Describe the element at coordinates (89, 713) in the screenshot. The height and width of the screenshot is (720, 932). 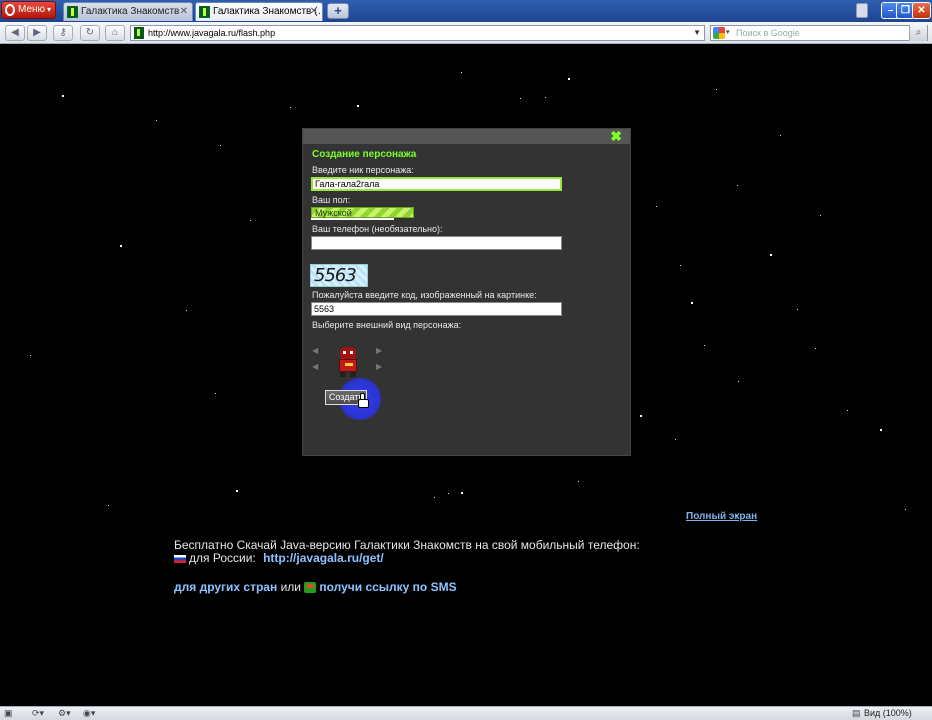
I see `turbo-icon: ◉▾` at that location.